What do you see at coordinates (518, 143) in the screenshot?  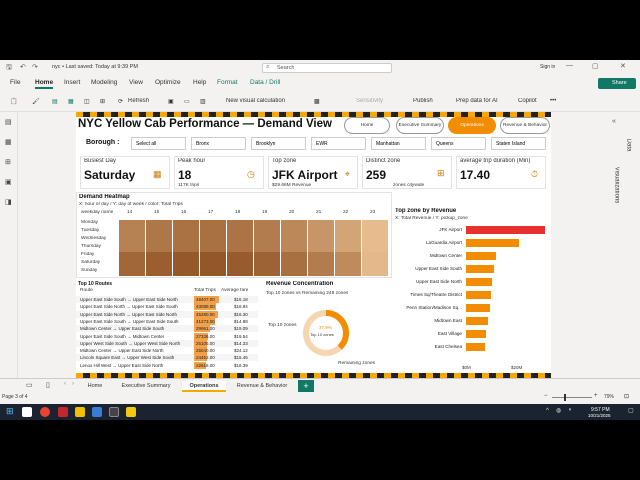 I see `borough-option-staten-island: Staten Island` at bounding box center [518, 143].